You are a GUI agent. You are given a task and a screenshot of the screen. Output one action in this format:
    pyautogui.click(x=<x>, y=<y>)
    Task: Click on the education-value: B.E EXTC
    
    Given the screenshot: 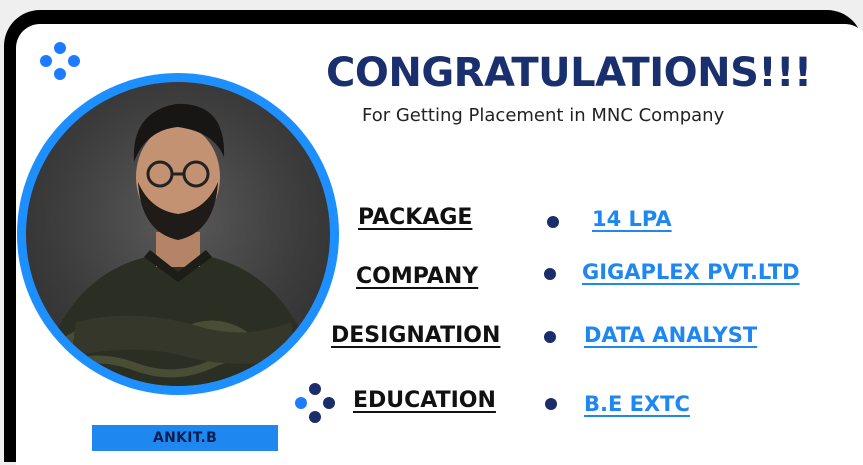 What is the action you would take?
    pyautogui.click(x=637, y=404)
    